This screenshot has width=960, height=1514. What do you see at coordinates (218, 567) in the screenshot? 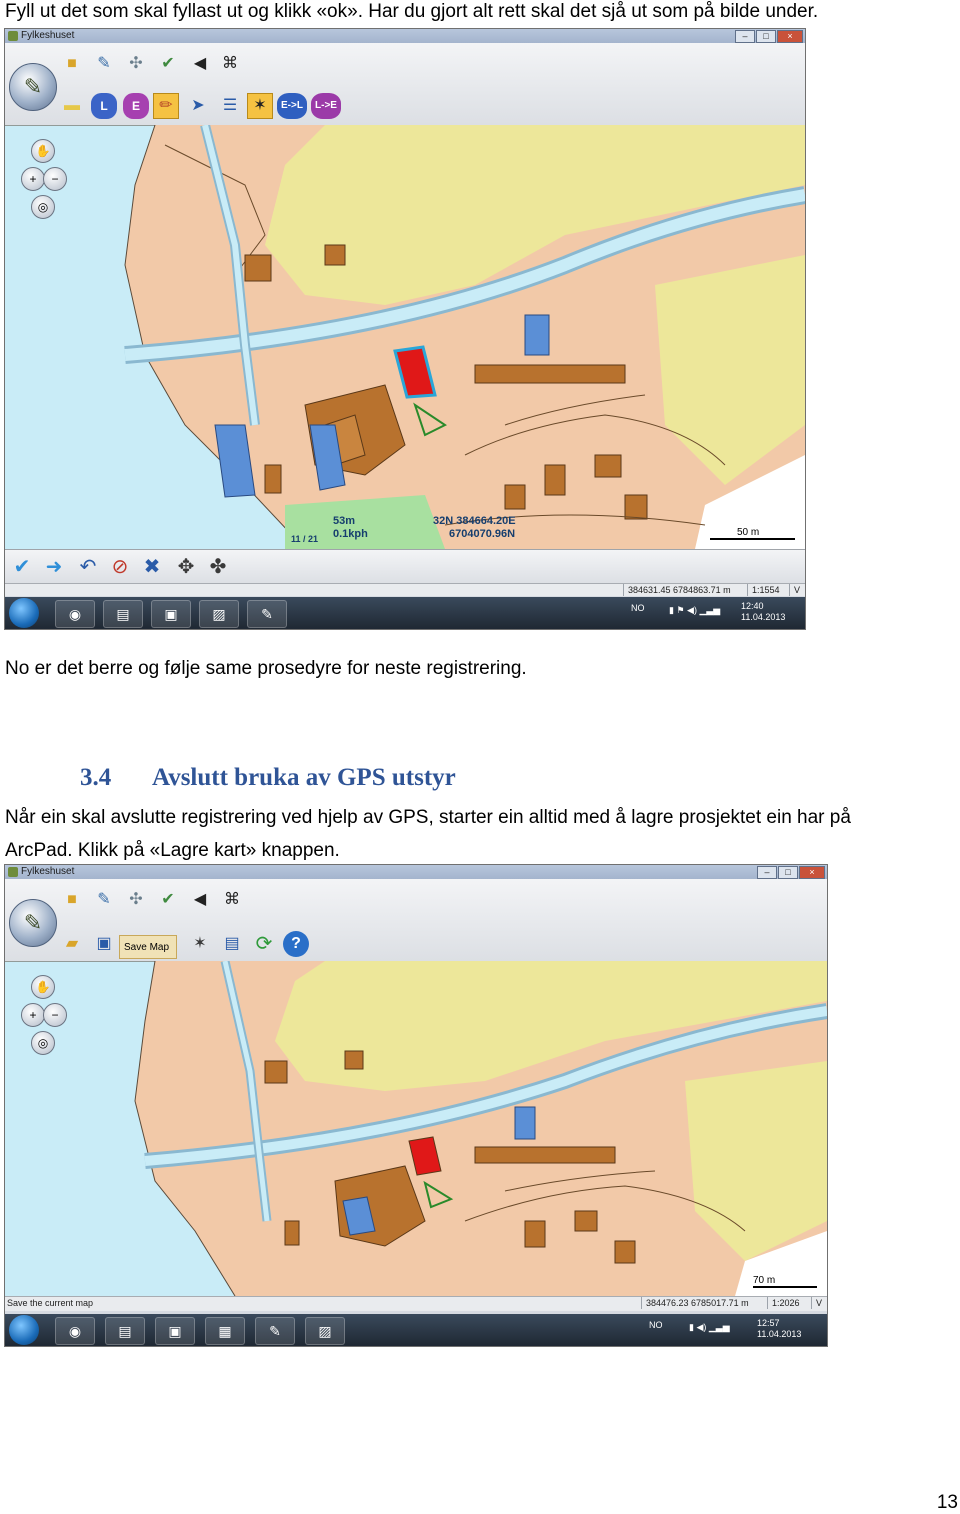
I see `gps-stream-icon: ✤` at bounding box center [218, 567].